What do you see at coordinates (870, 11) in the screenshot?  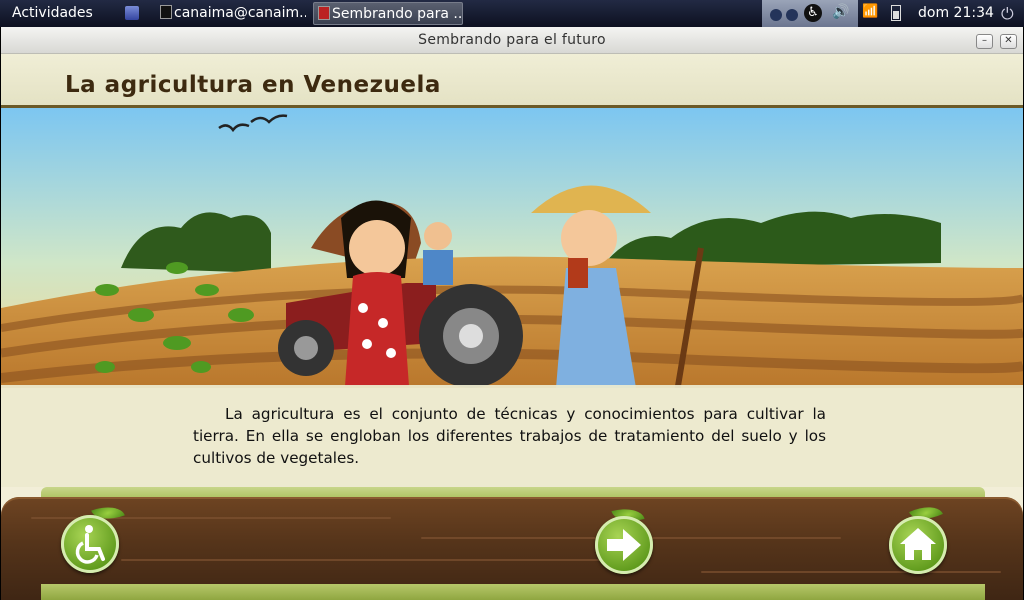 I see `wifi-icon: 📶` at bounding box center [870, 11].